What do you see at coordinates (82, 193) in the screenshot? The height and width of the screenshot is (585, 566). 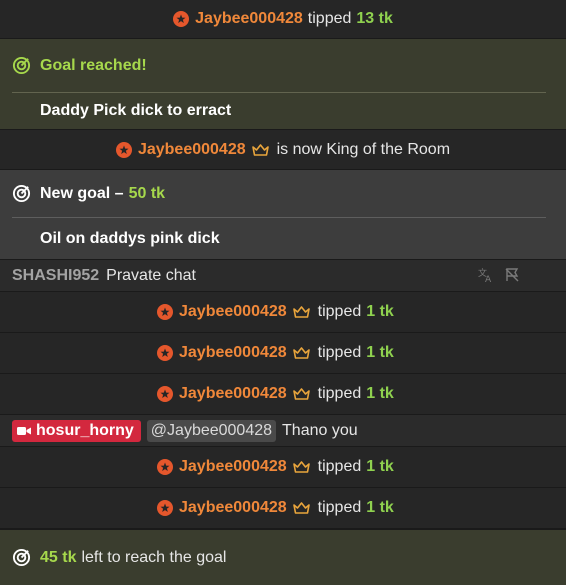 I see `new-goal-prefix: New goal –` at bounding box center [82, 193].